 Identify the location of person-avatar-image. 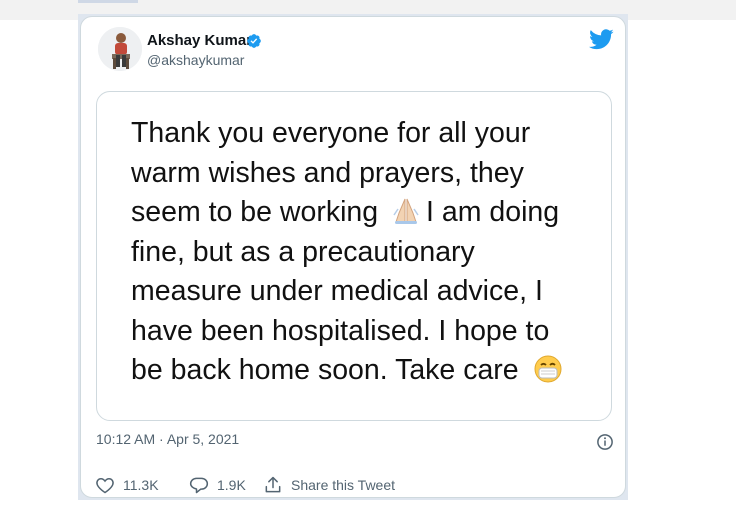
(120, 49).